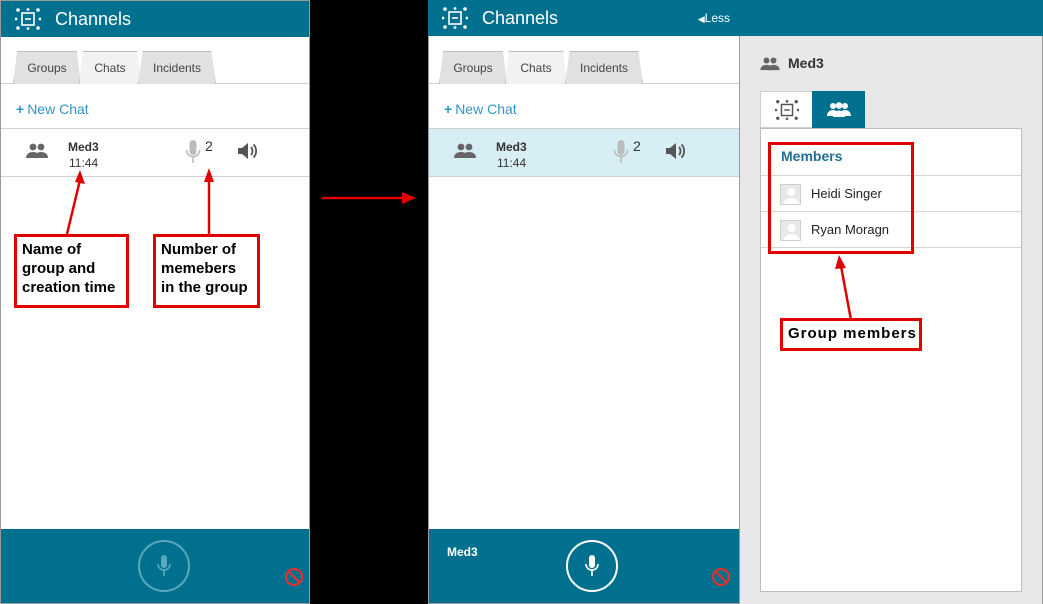 Image resolution: width=1043 pixels, height=604 pixels. I want to click on bottom-bar: Med3, so click(584, 566).